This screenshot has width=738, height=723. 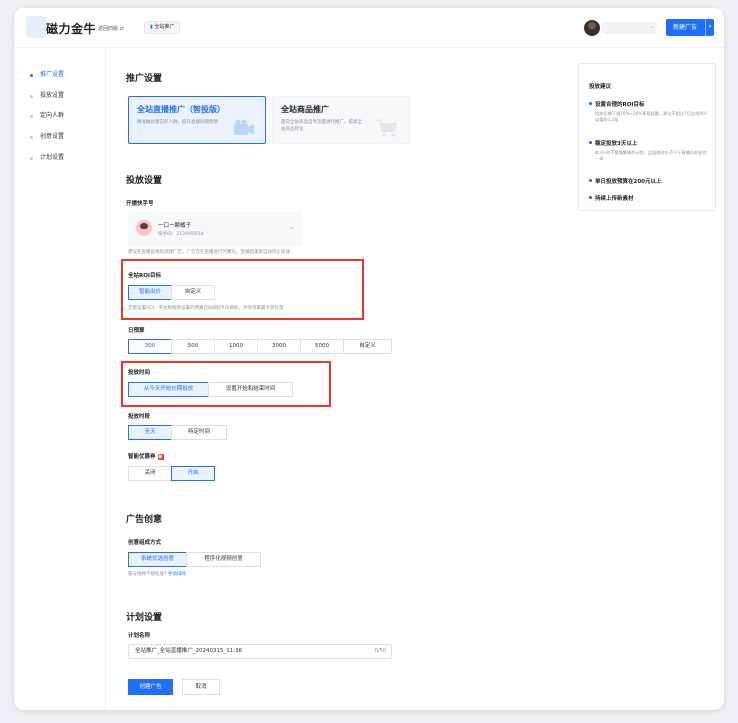 I want to click on sidebar-item-label: 创意设置, so click(x=52, y=136).